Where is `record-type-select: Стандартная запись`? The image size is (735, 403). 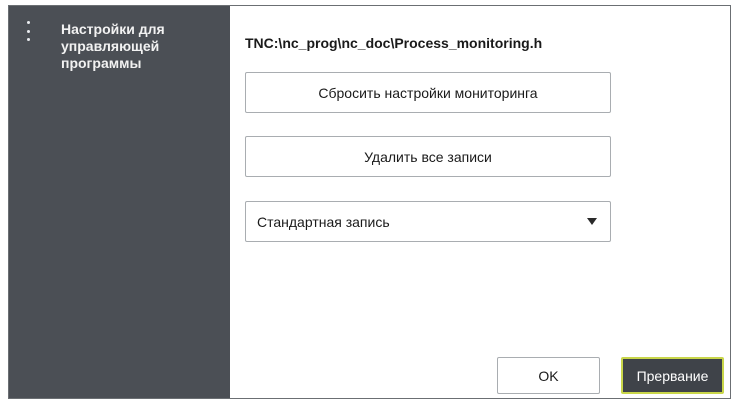 record-type-select: Стандартная запись is located at coordinates (428, 221).